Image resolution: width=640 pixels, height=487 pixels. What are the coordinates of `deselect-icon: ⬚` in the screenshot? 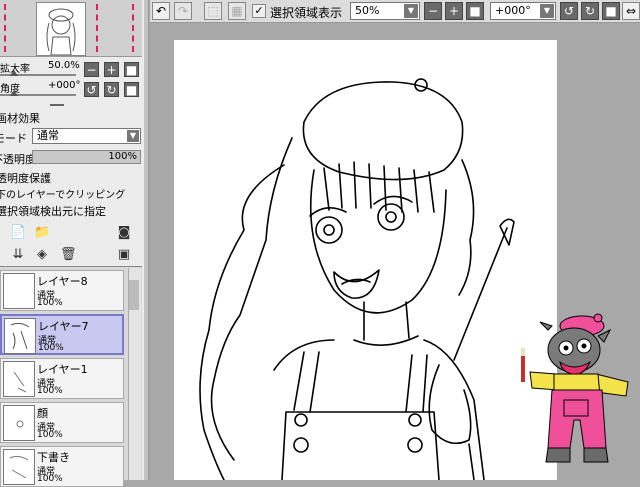 It's located at (213, 11).